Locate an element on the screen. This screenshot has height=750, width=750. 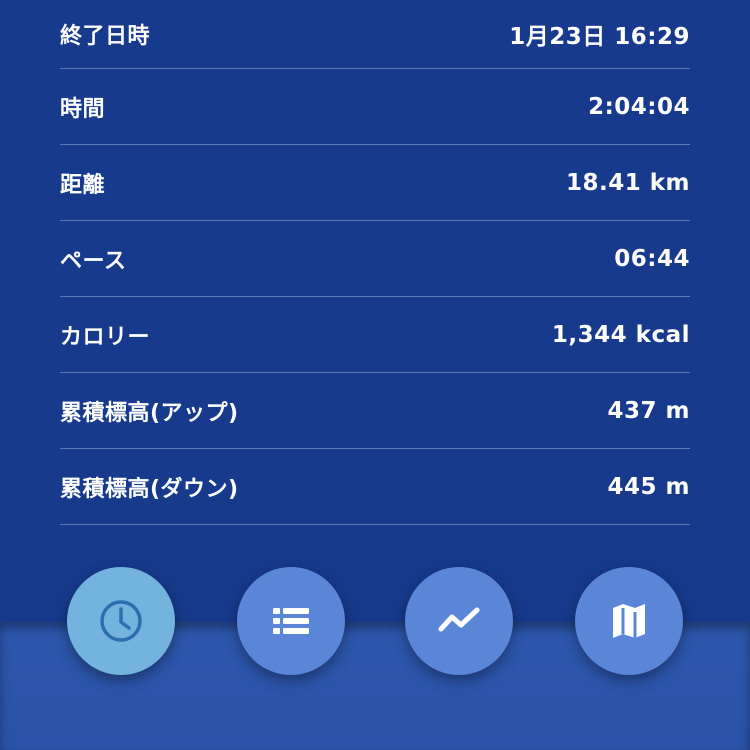
stat-label: カロリー is located at coordinates (105, 337).